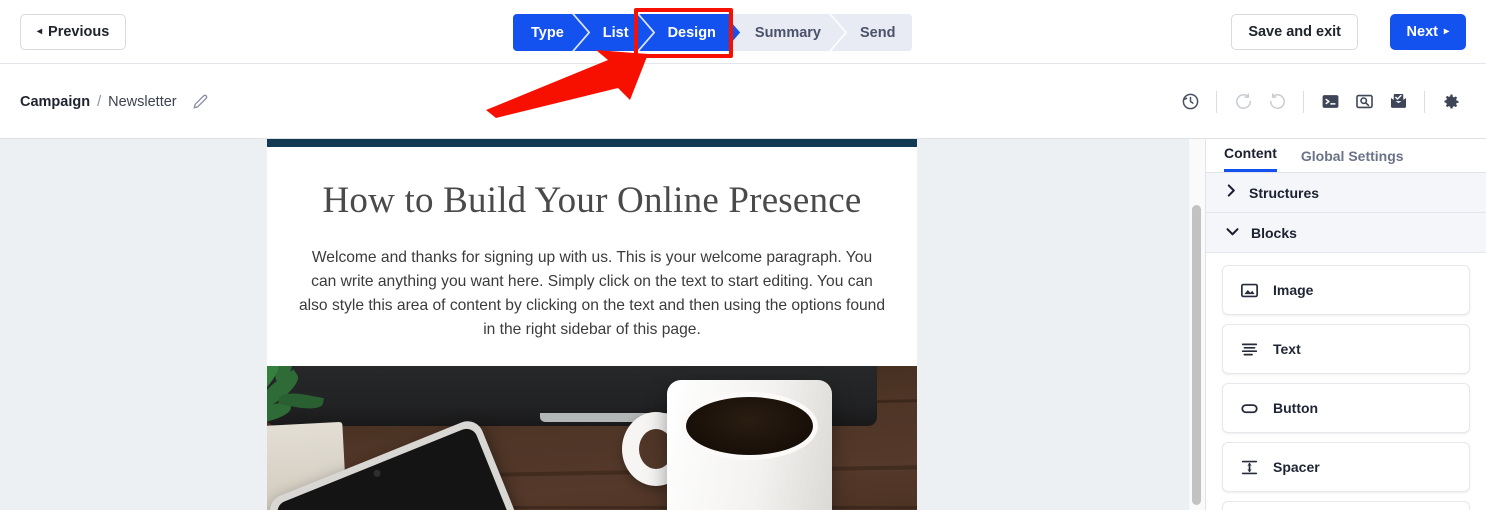  I want to click on redo-icon, so click(1277, 102).